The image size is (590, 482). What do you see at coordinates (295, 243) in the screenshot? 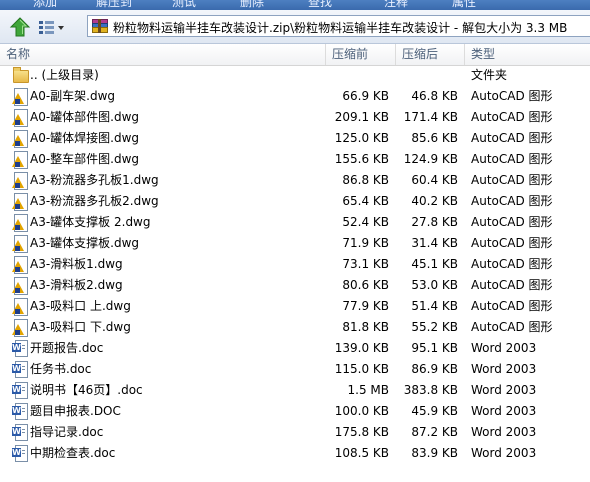
I see `file-row: A3-罐体支撑板.dwg 71.9 KB 31.4 KB AutoCAD 图形` at bounding box center [295, 243].